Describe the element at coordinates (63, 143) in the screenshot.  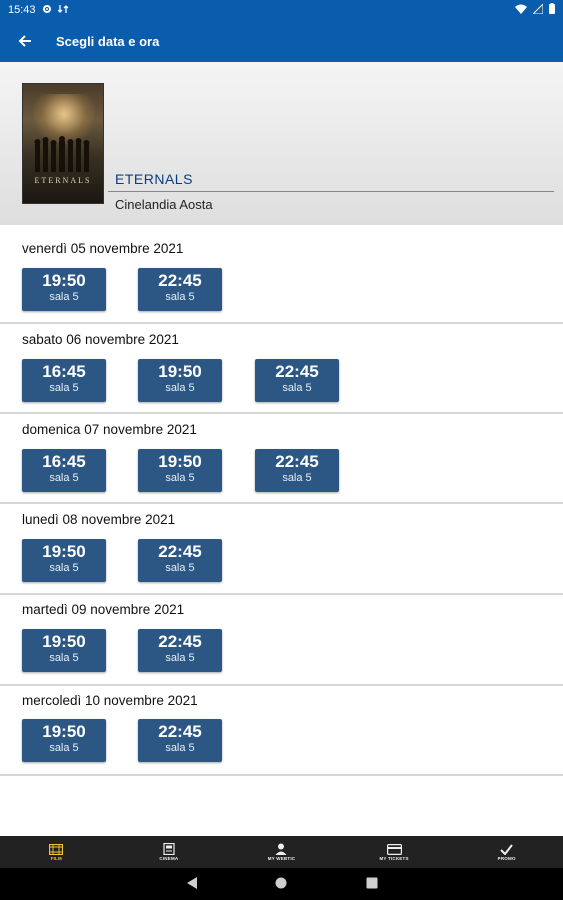
I see `movie-poster: ETERNALS` at that location.